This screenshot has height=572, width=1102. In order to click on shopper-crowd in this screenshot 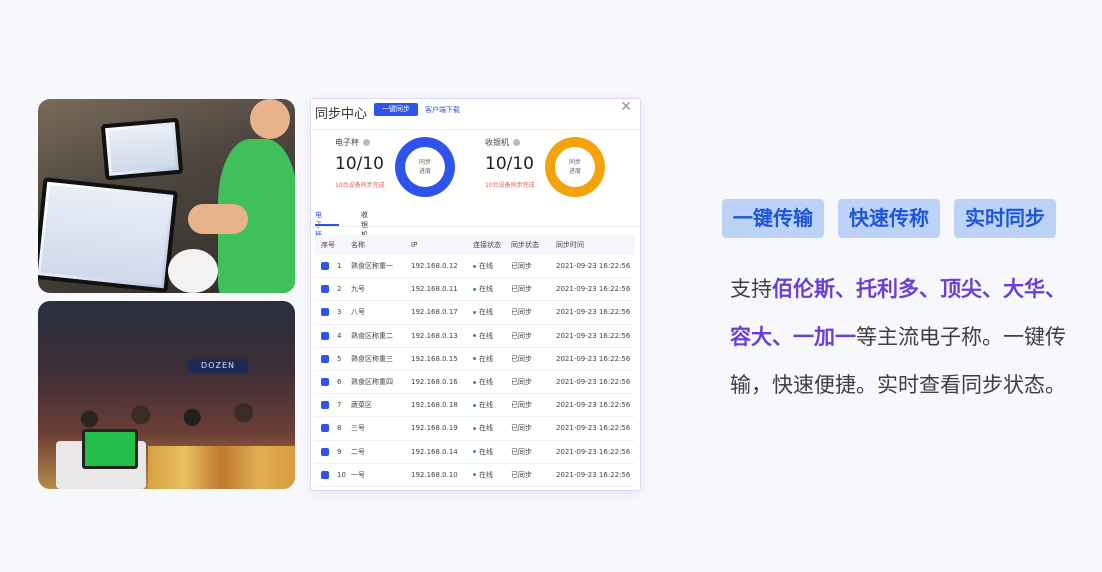, I will do `click(166, 411)`.